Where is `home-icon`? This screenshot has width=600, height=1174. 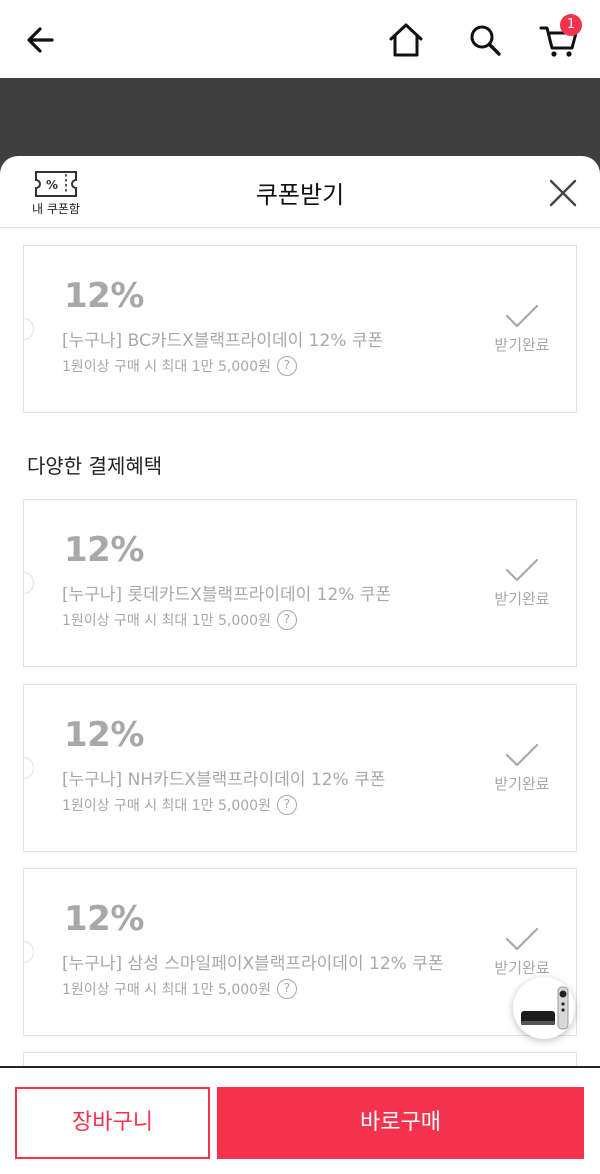
home-icon is located at coordinates (406, 40).